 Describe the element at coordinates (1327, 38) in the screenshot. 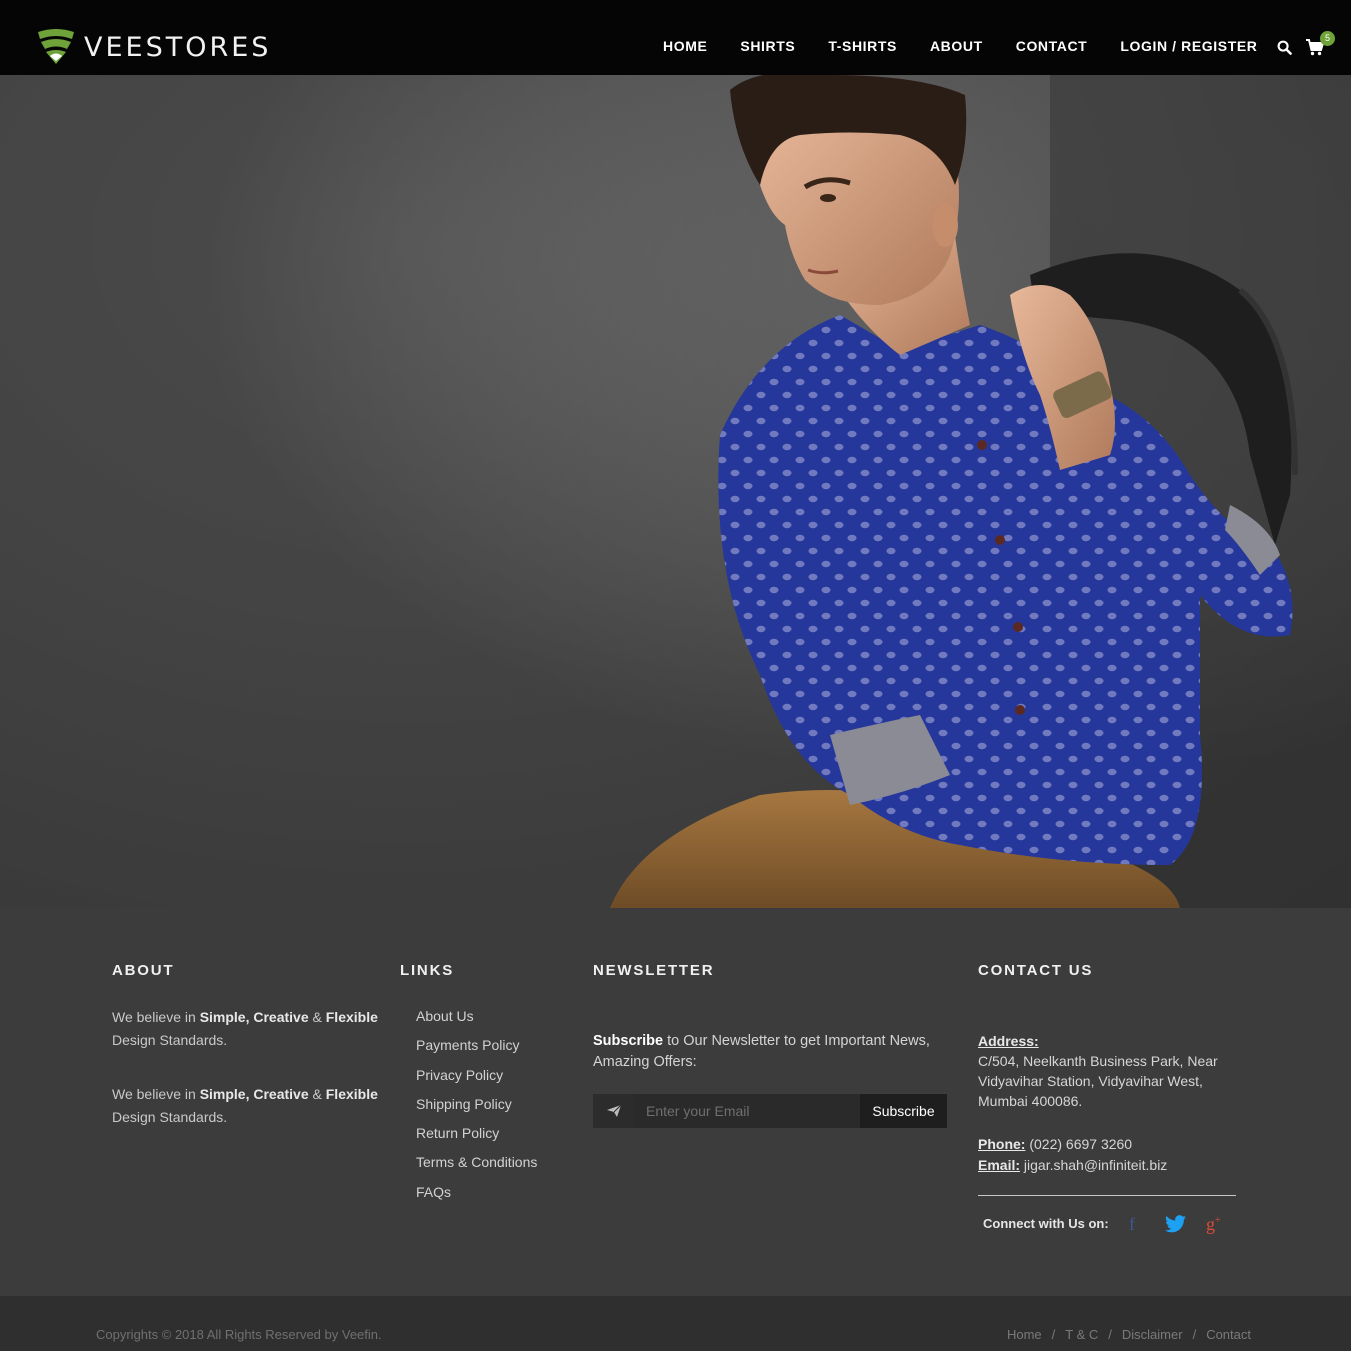

I see `cart-count-badge: 5` at that location.